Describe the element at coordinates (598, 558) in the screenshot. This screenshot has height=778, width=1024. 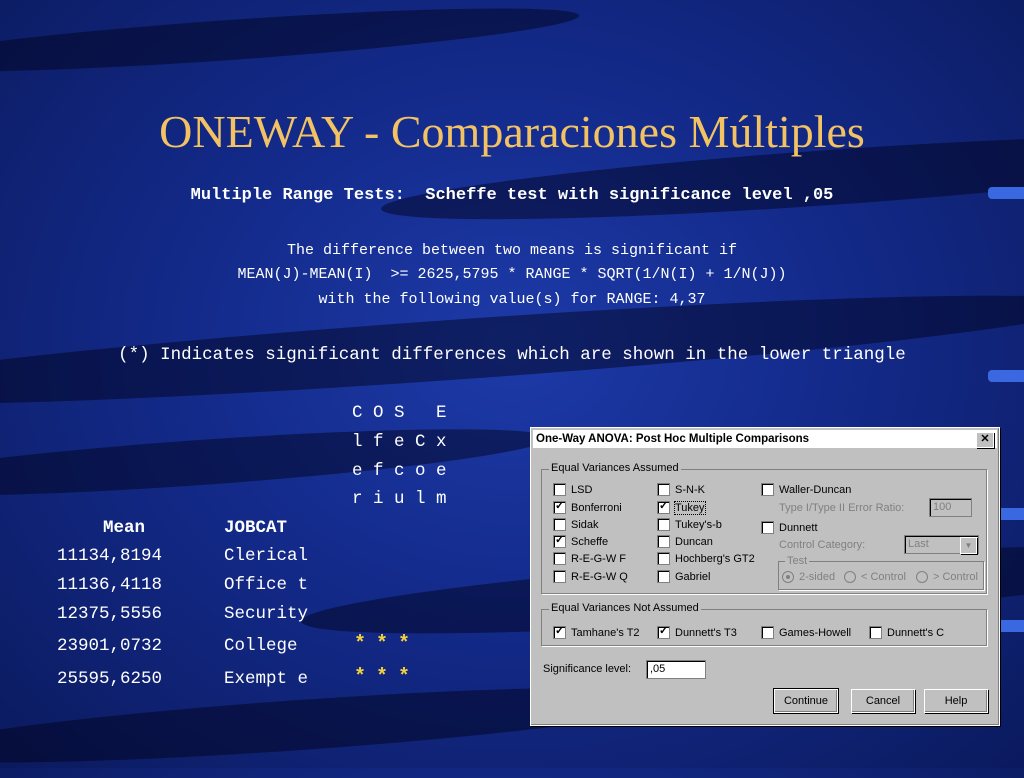
I see `regwf-label: R-E-G-W F` at that location.